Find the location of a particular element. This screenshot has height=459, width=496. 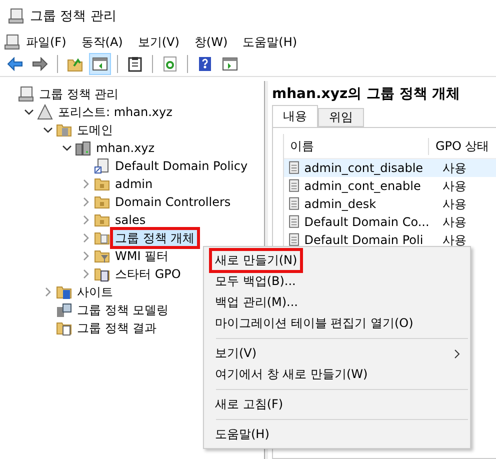

column-header: 이름 is located at coordinates (357, 146).